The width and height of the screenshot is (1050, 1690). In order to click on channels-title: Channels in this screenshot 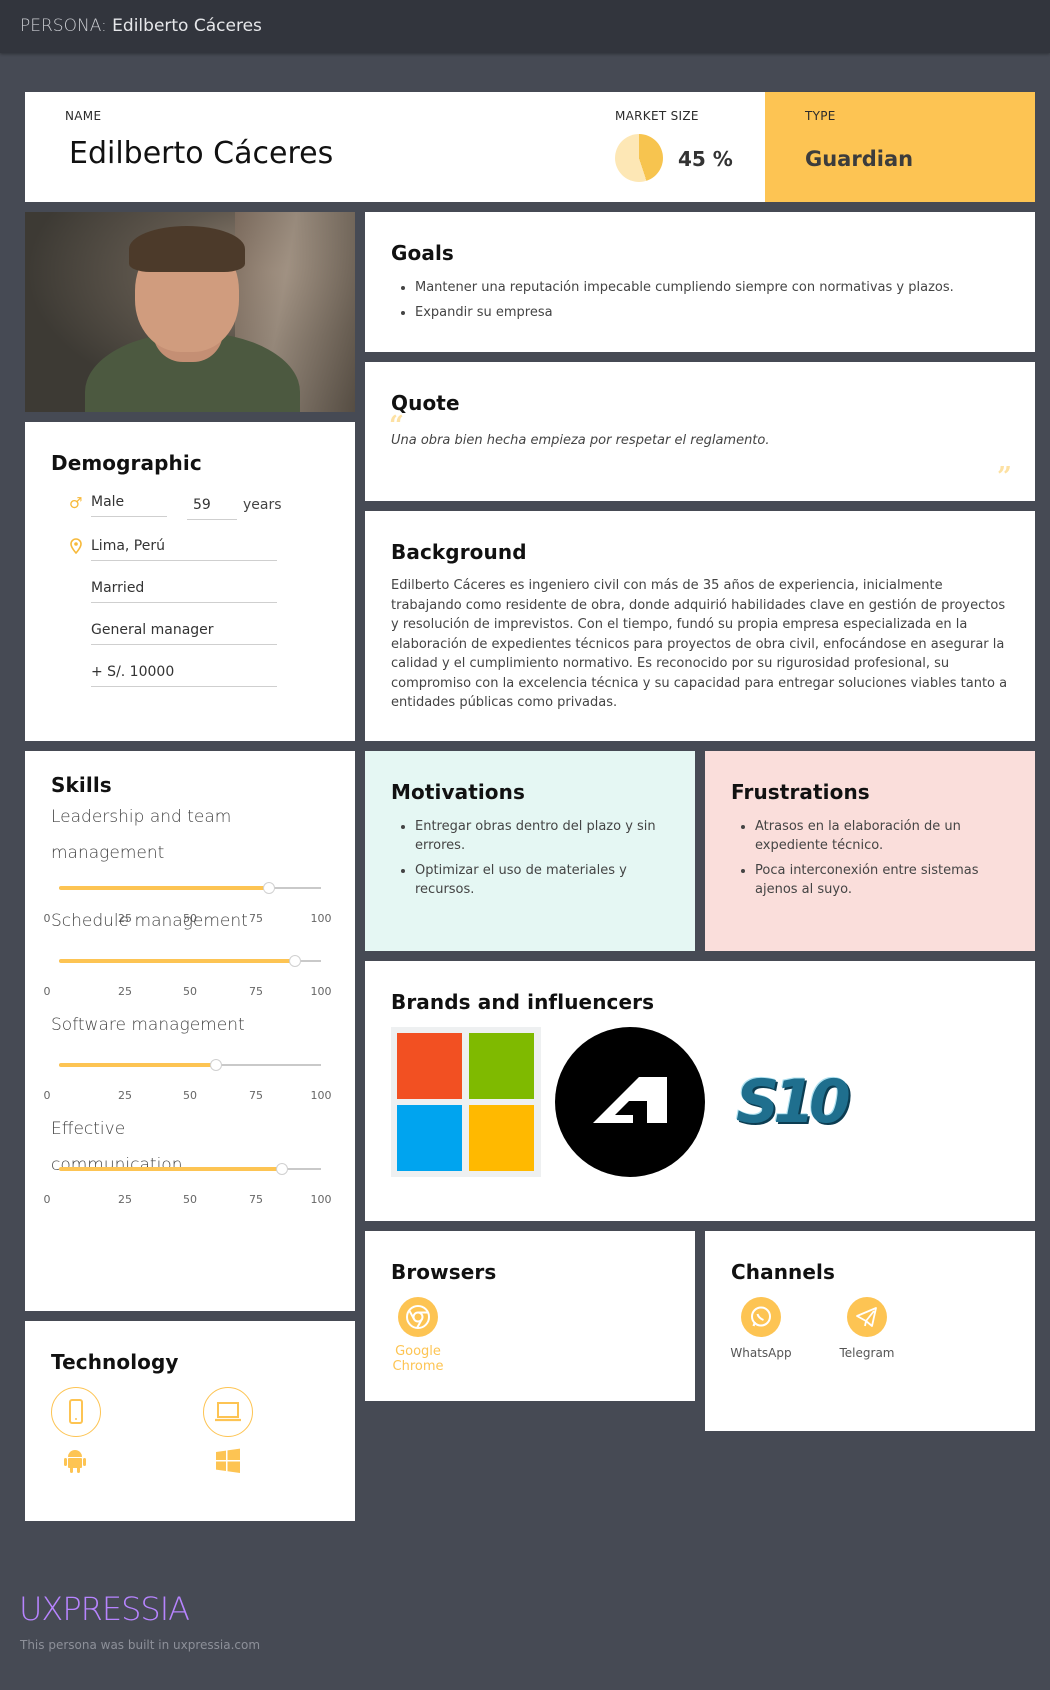, I will do `click(783, 1272)`.